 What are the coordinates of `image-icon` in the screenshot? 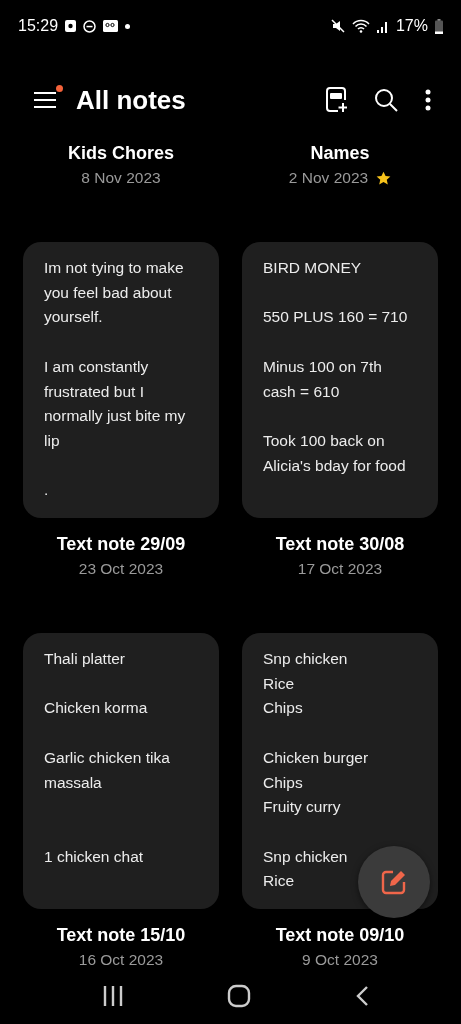 It's located at (71, 26).